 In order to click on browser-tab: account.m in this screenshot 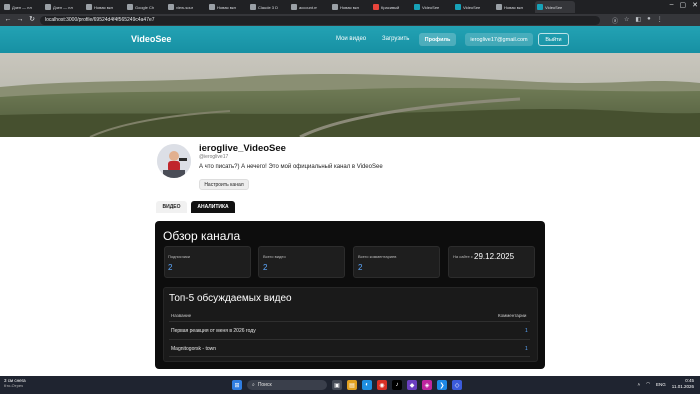, I will do `click(309, 7)`.